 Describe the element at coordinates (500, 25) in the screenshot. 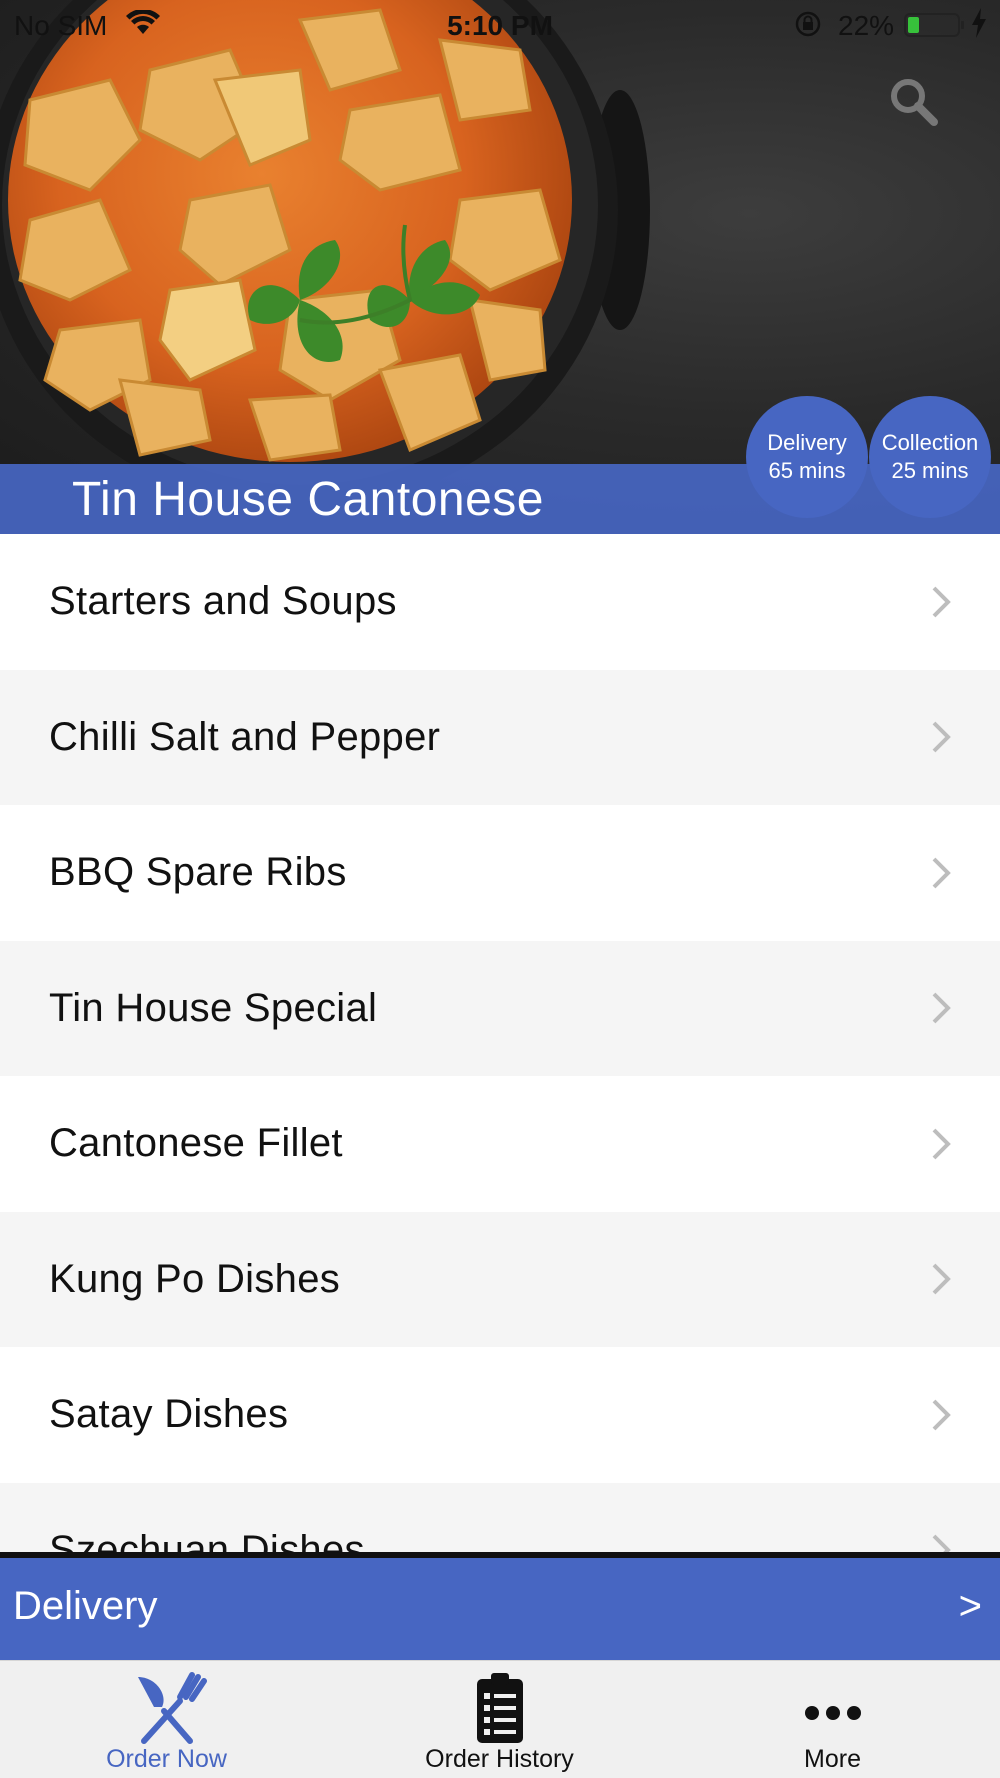

I see `status-bar: No SIM 5:10 PM 22%` at that location.